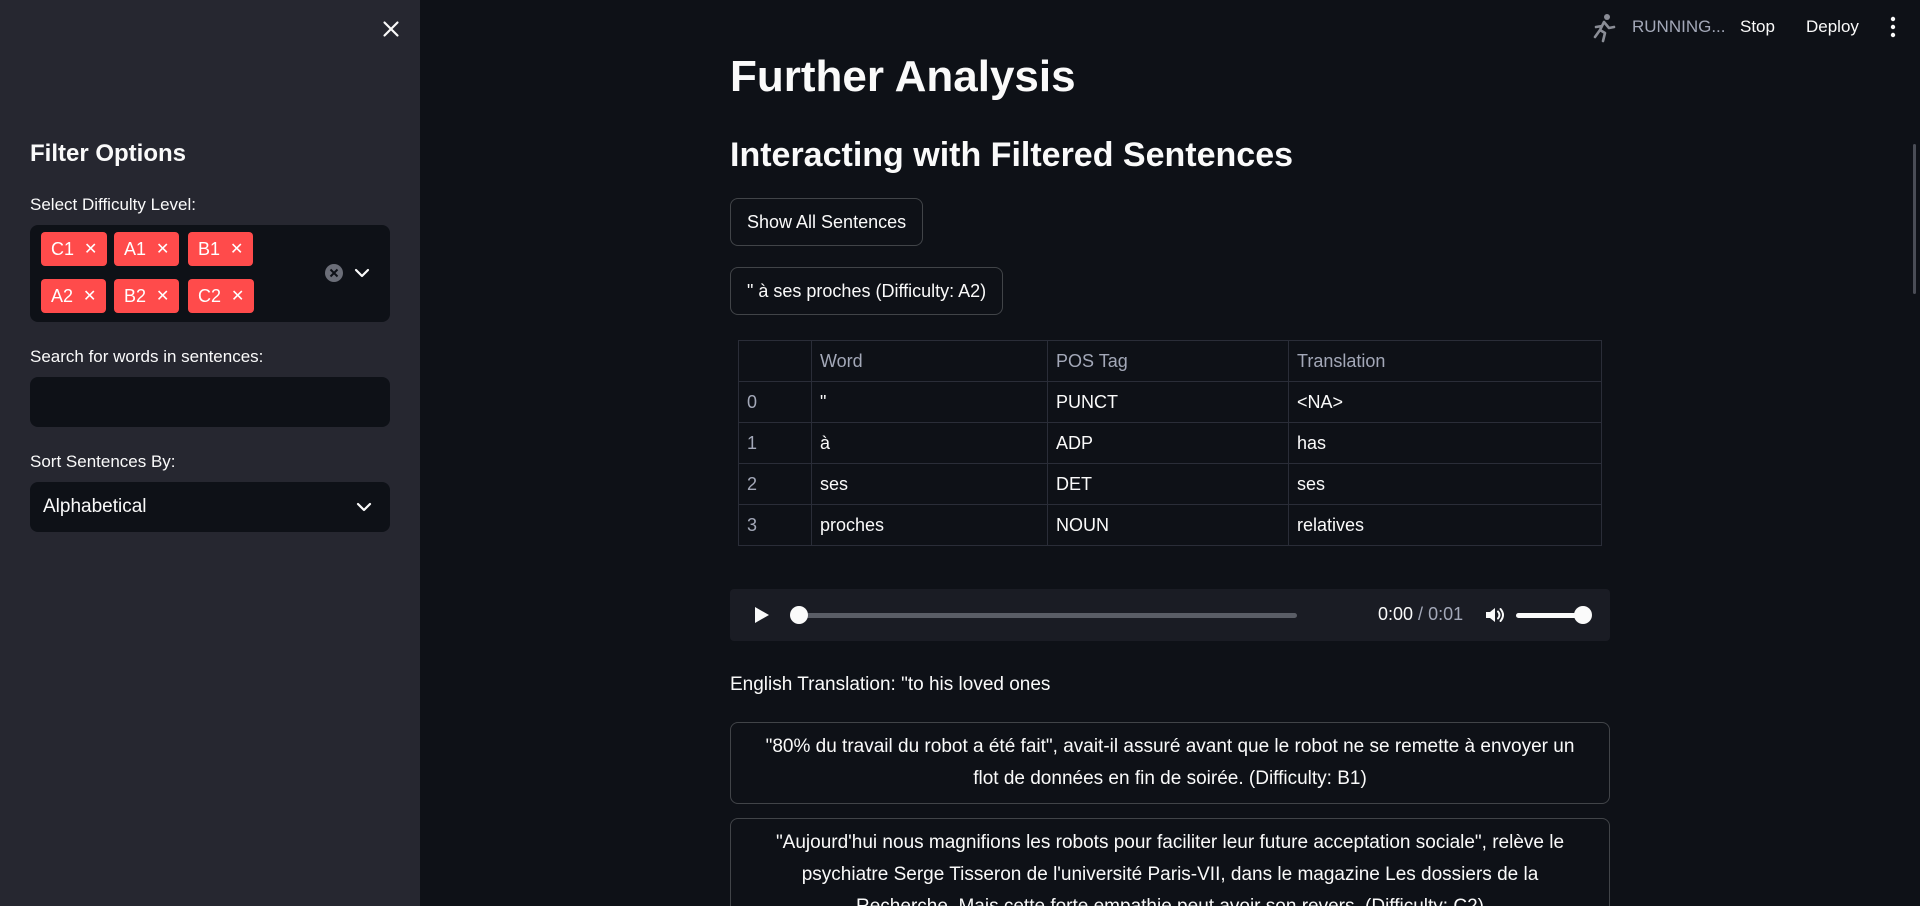 The width and height of the screenshot is (1920, 906). Describe the element at coordinates (334, 273) in the screenshot. I see `clear-all-icon` at that location.